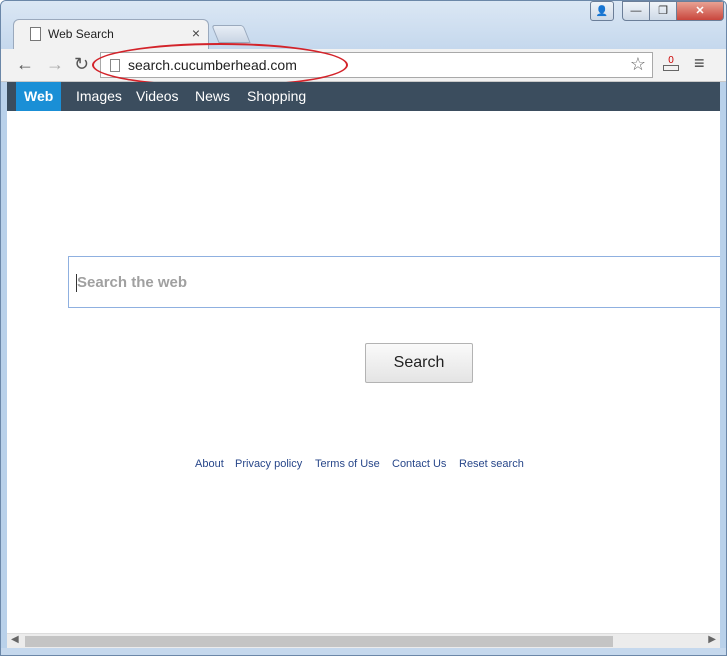  Describe the element at coordinates (419, 363) in the screenshot. I see `search-button: Search` at that location.